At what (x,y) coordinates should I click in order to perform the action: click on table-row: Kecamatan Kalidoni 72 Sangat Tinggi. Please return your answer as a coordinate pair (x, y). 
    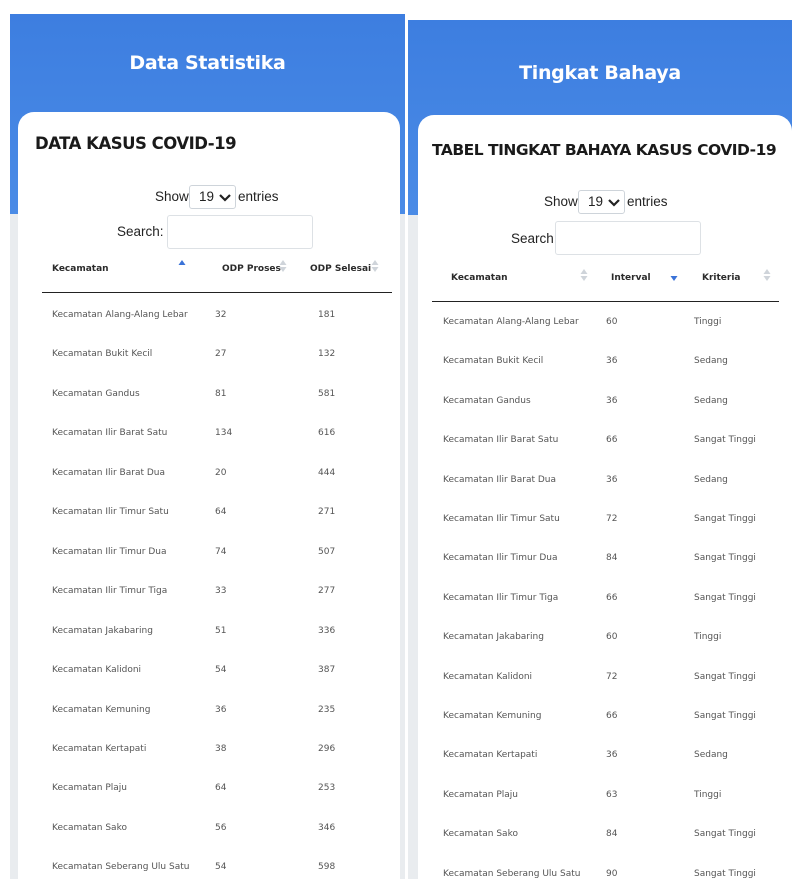
    Looking at the image, I should click on (605, 691).